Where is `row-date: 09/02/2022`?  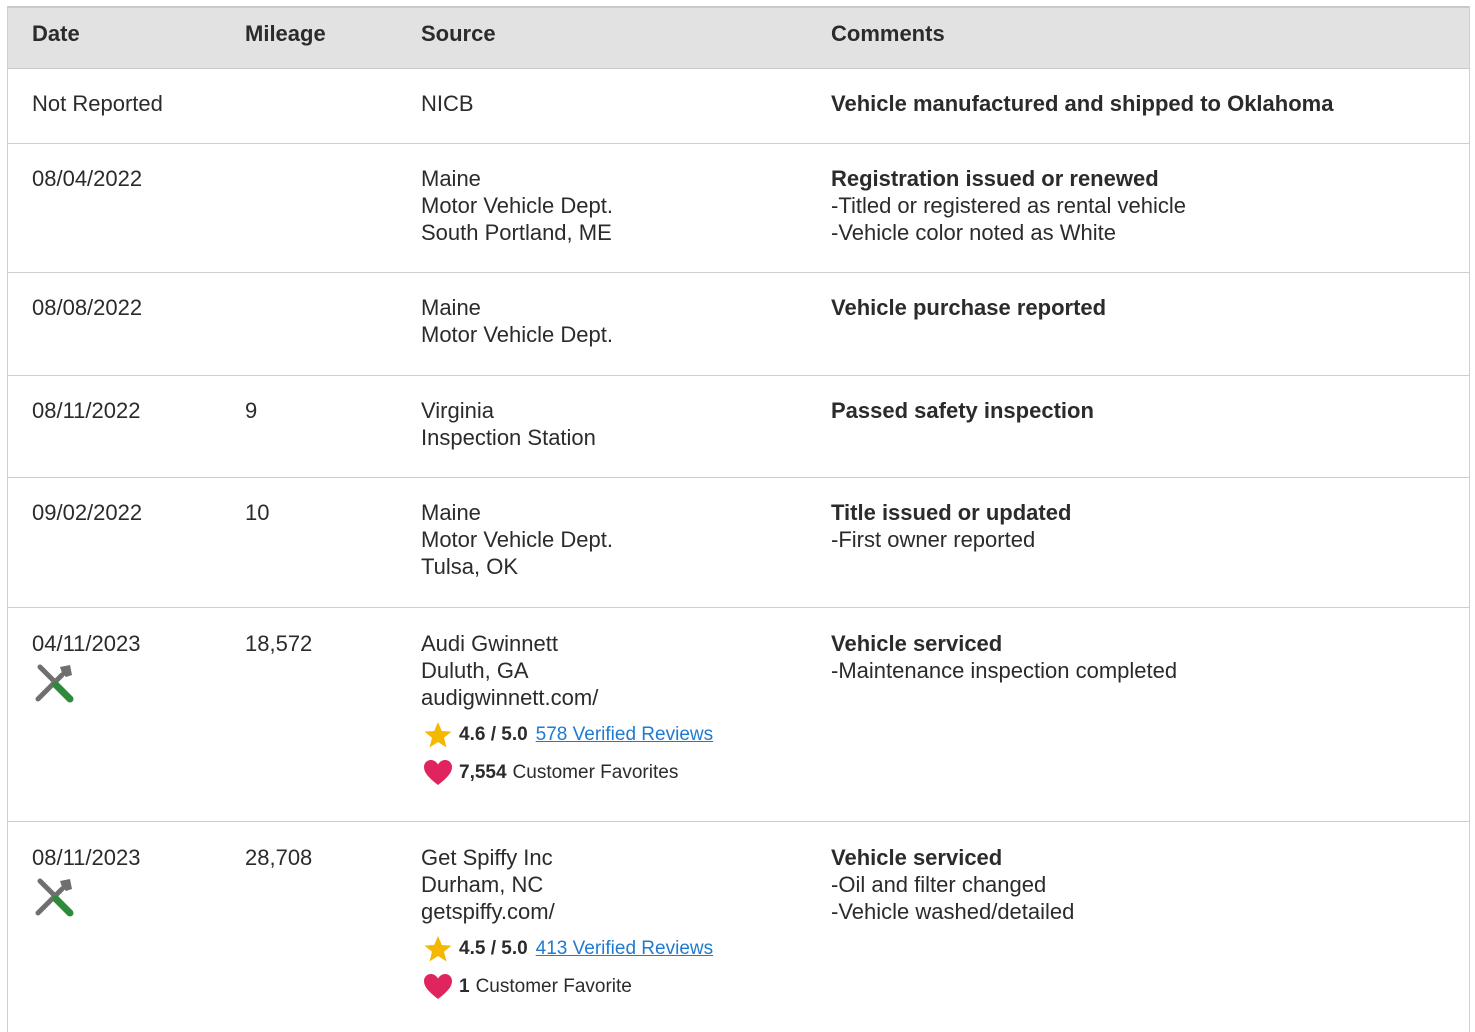 row-date: 09/02/2022 is located at coordinates (87, 512).